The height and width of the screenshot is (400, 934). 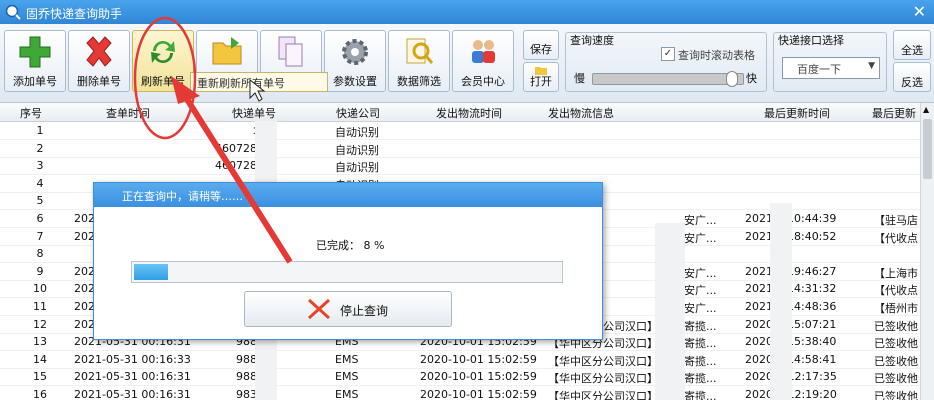 What do you see at coordinates (319, 309) in the screenshot?
I see `stop-x-icon` at bounding box center [319, 309].